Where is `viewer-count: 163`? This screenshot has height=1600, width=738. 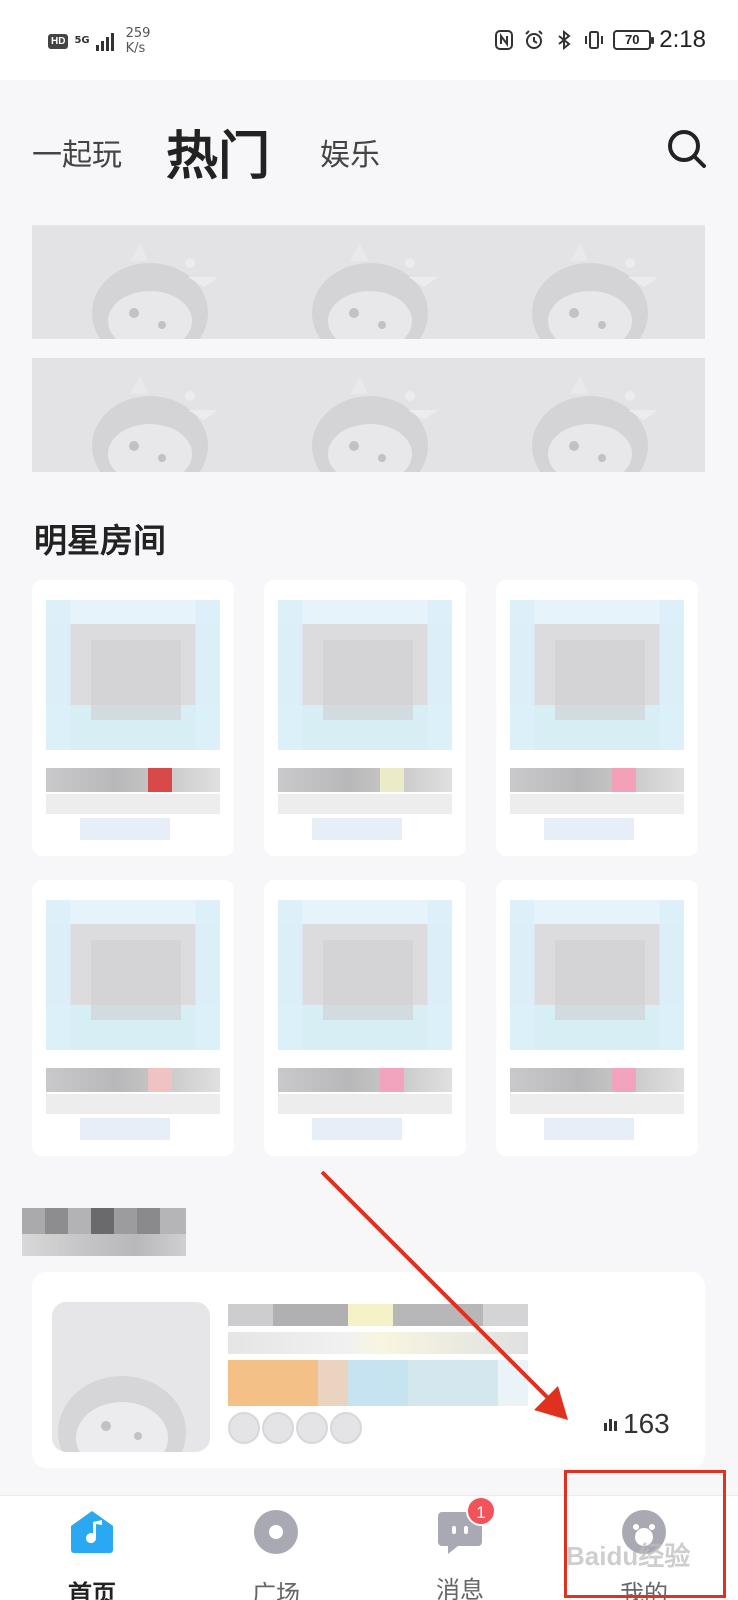
viewer-count: 163 is located at coordinates (637, 1424).